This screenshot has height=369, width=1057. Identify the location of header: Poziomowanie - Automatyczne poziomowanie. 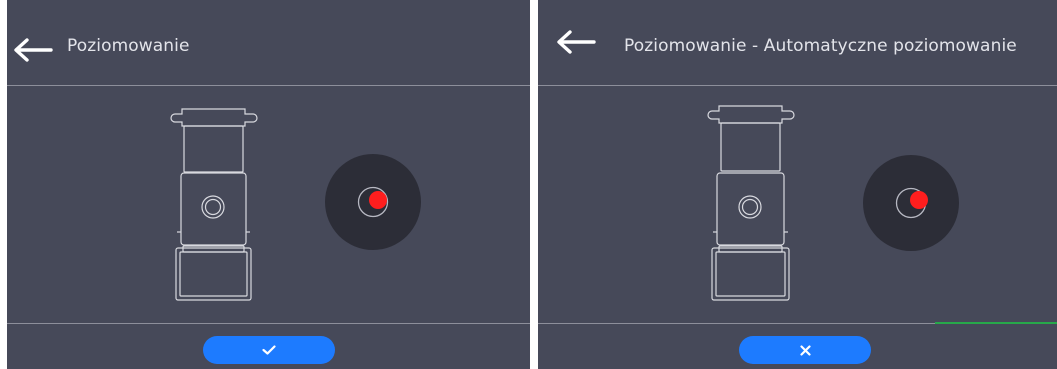
(797, 42).